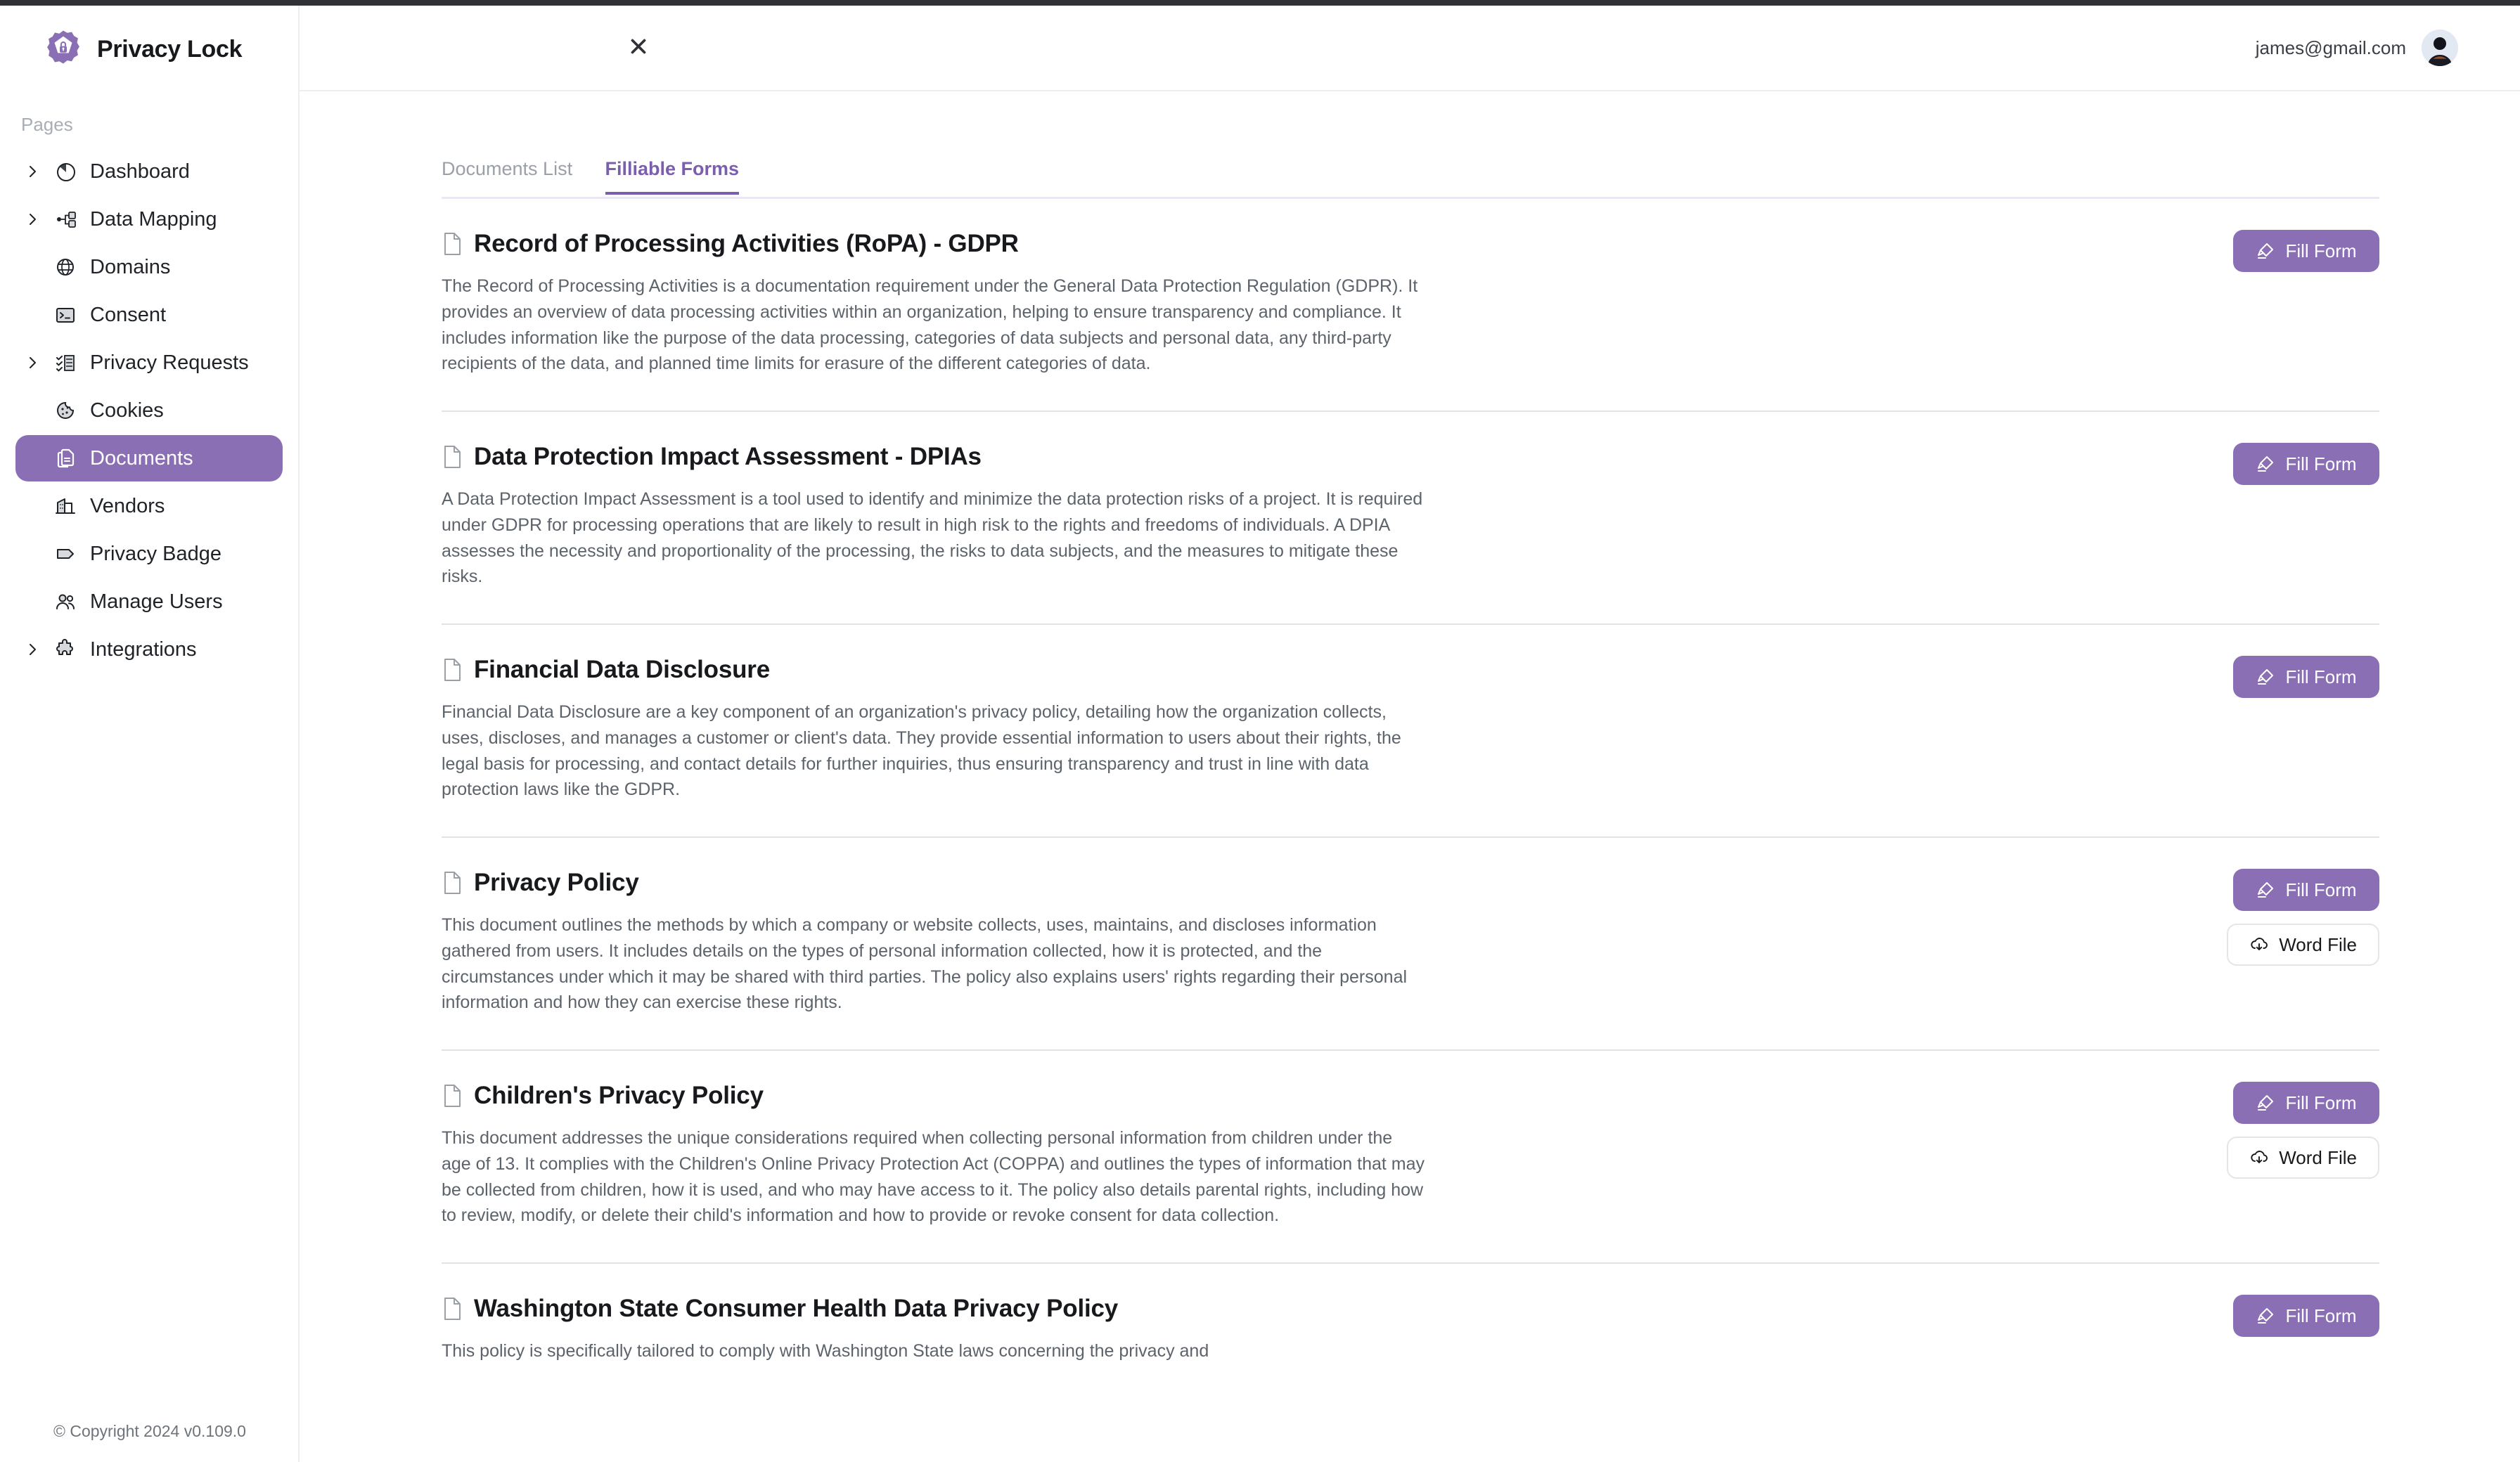 The image size is (2520, 1462). I want to click on terminal-icon, so click(65, 315).